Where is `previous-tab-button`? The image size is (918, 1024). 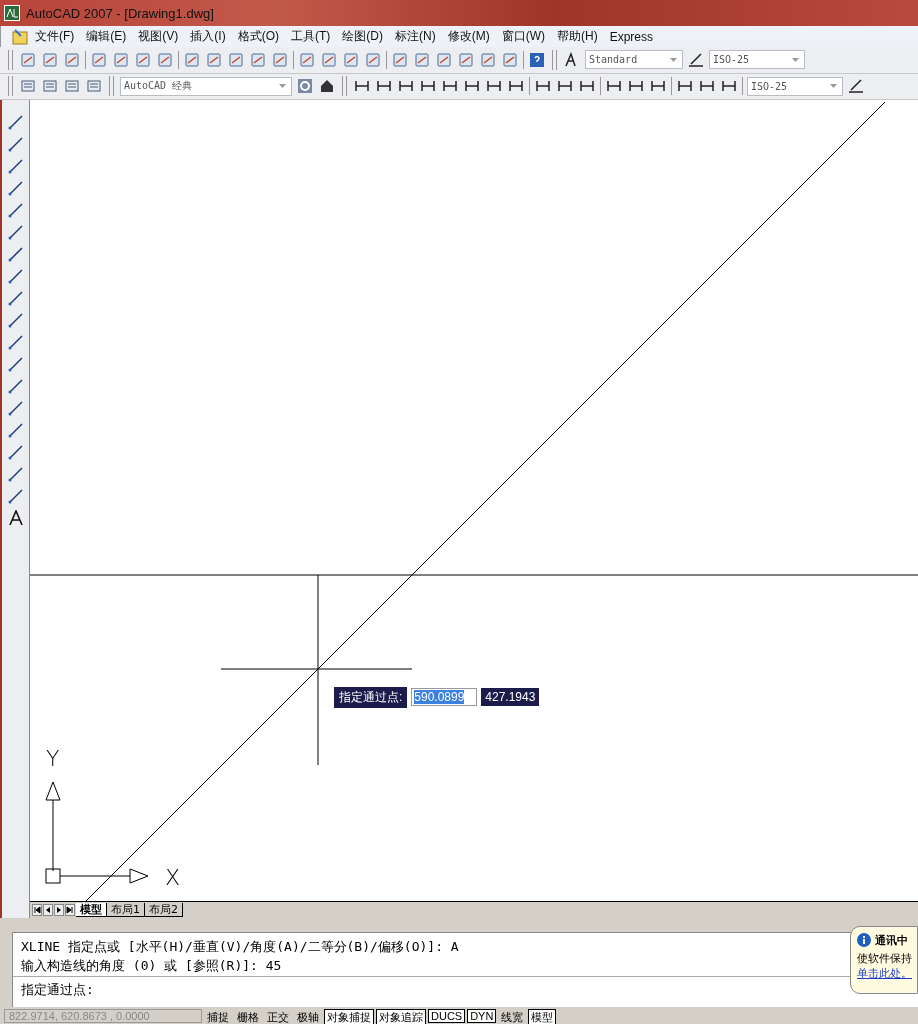
previous-tab-button is located at coordinates (48, 909).